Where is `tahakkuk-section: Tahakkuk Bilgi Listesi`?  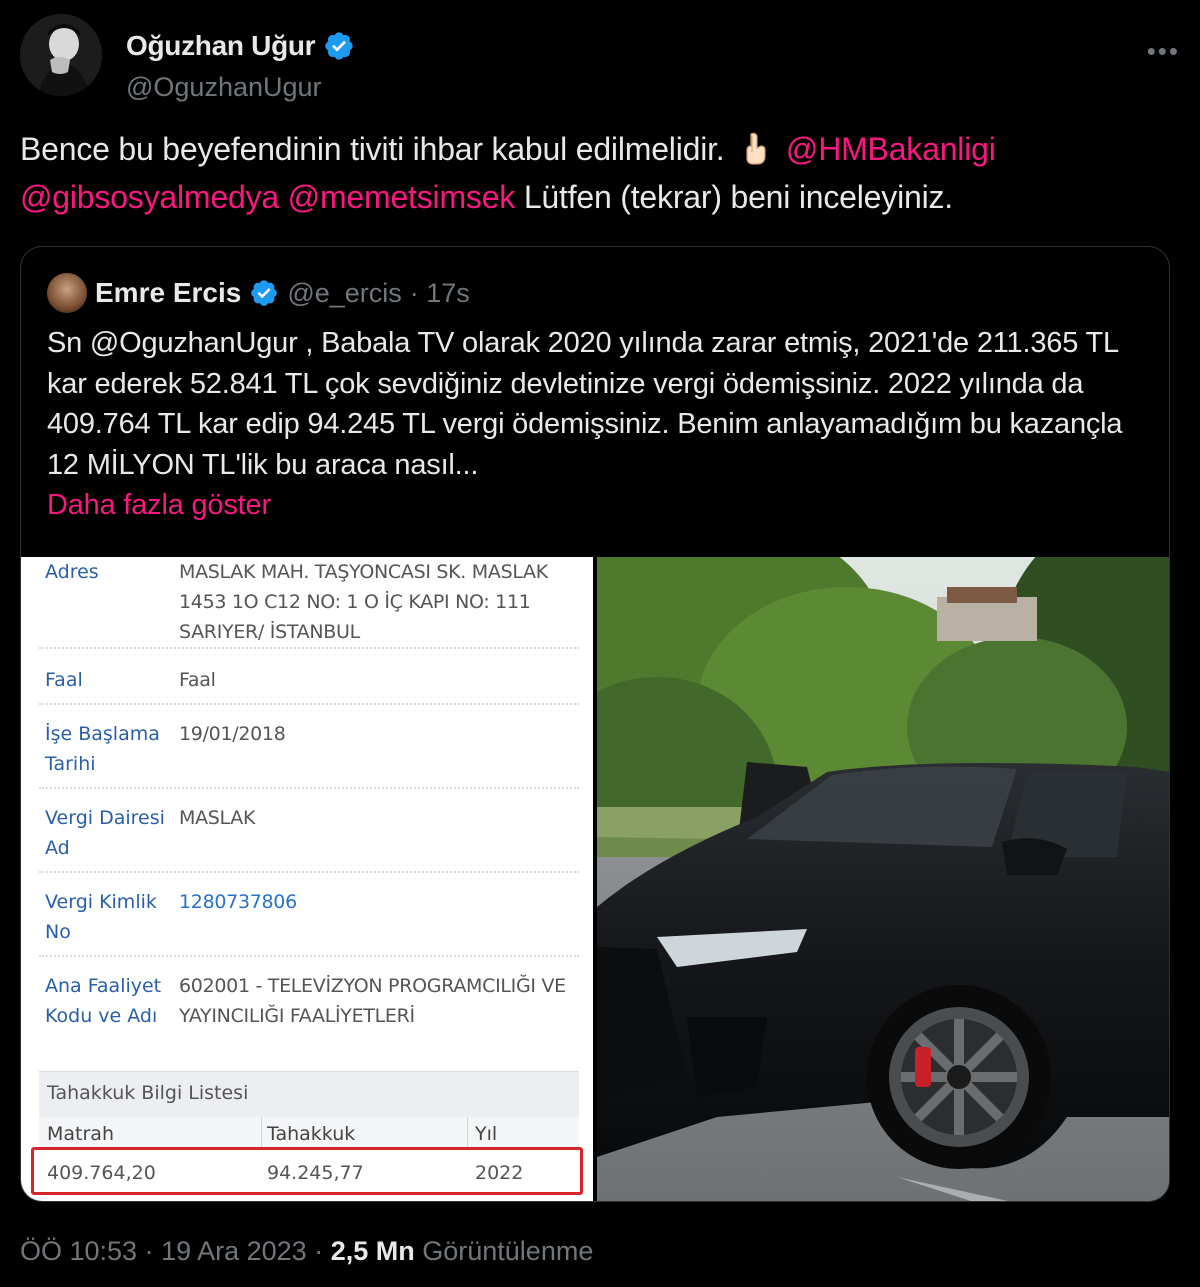 tahakkuk-section: Tahakkuk Bilgi Listesi is located at coordinates (309, 1094).